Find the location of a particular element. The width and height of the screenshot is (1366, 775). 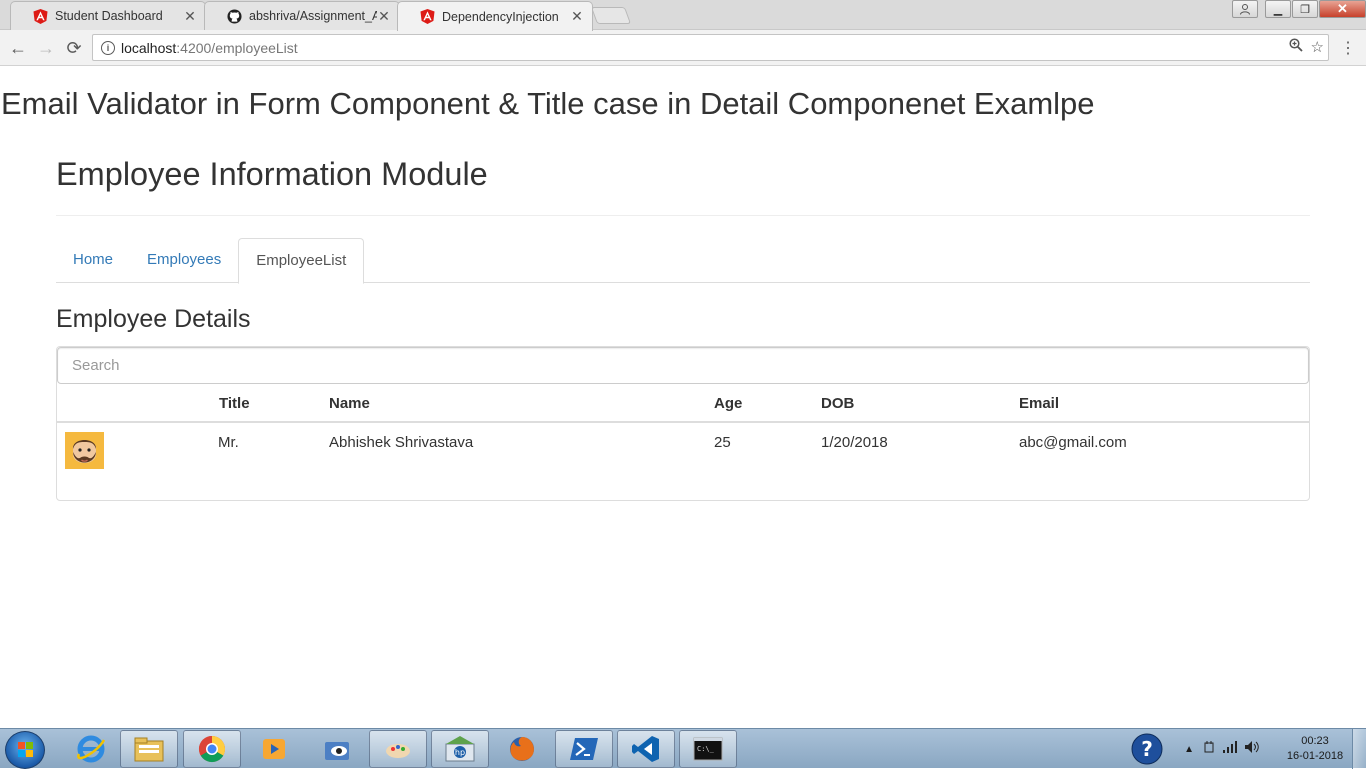

windows-start-button is located at coordinates (25, 750).